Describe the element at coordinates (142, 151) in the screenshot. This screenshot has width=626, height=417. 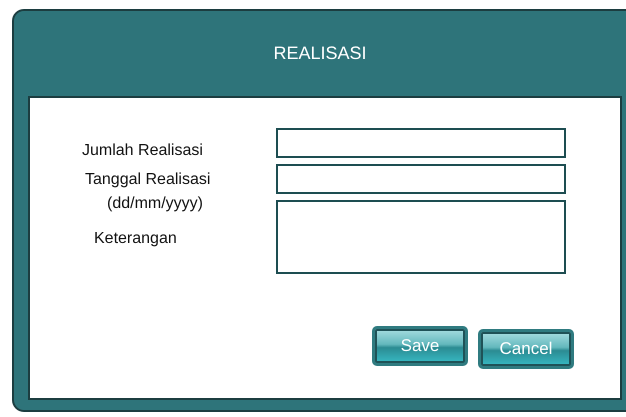
I see `field-label: Jumlah Realisasi` at that location.